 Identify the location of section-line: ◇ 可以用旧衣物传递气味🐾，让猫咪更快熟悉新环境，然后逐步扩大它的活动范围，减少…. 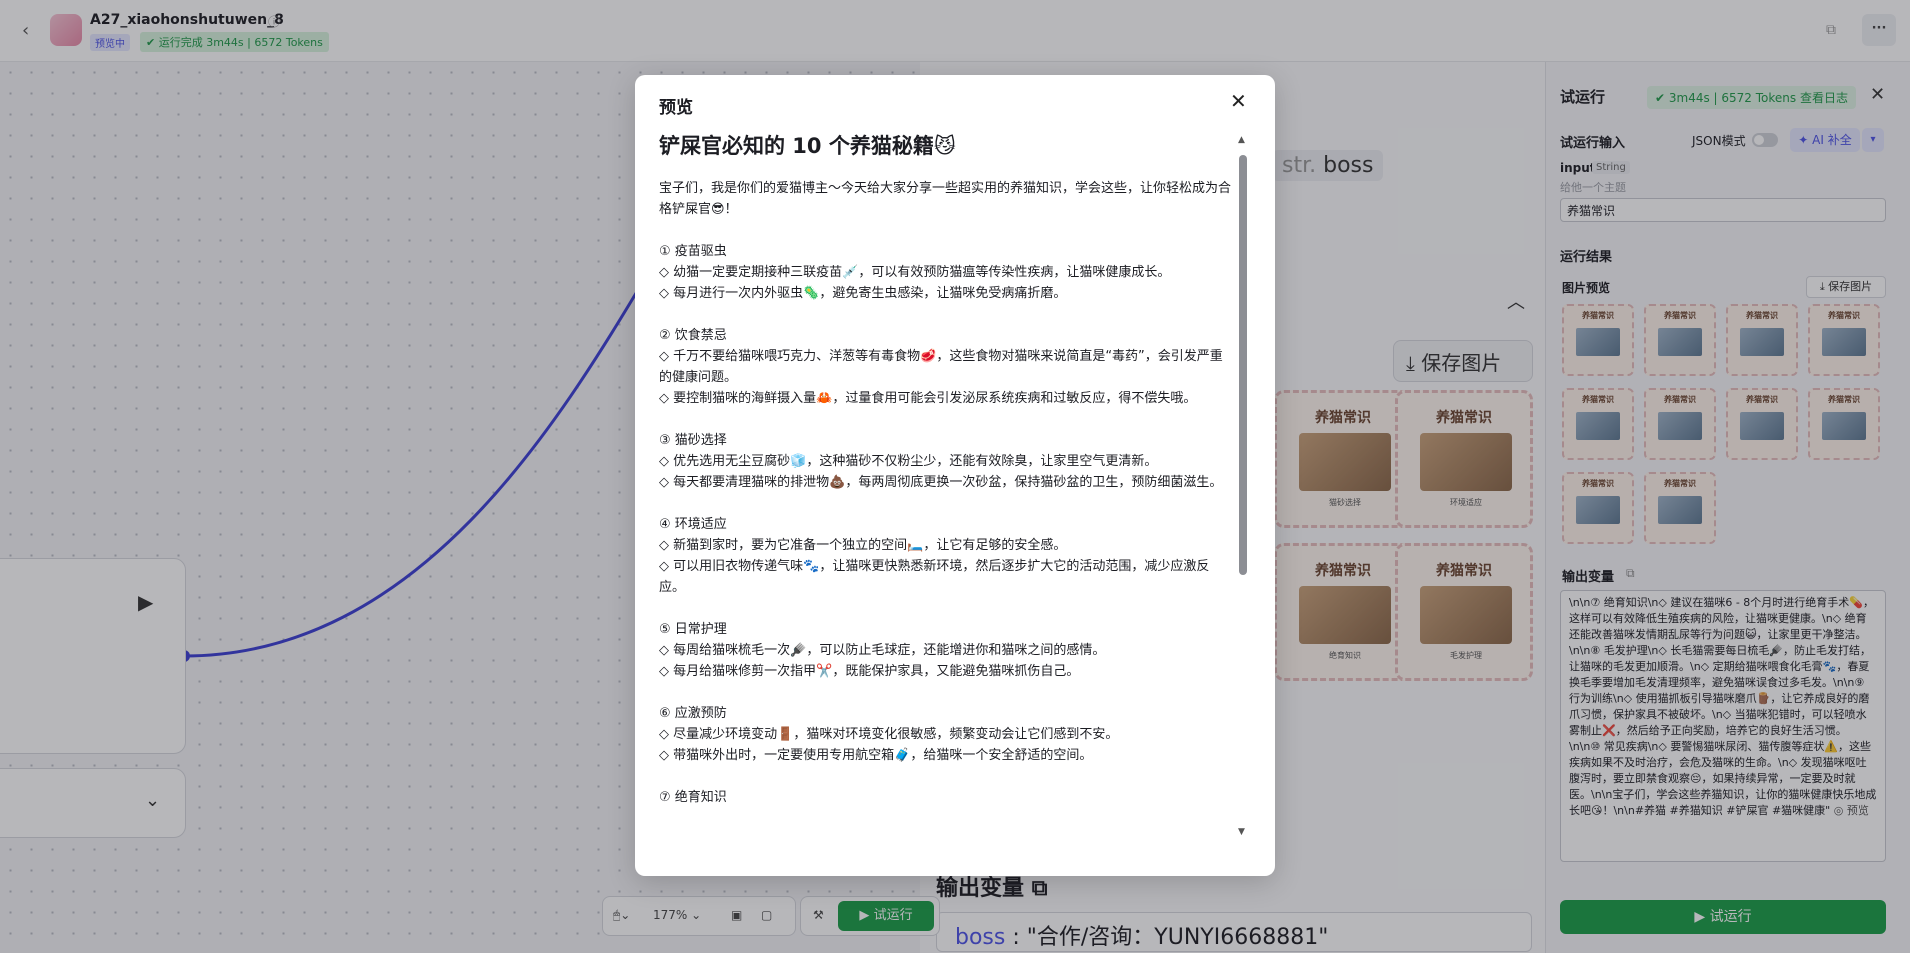
(934, 577).